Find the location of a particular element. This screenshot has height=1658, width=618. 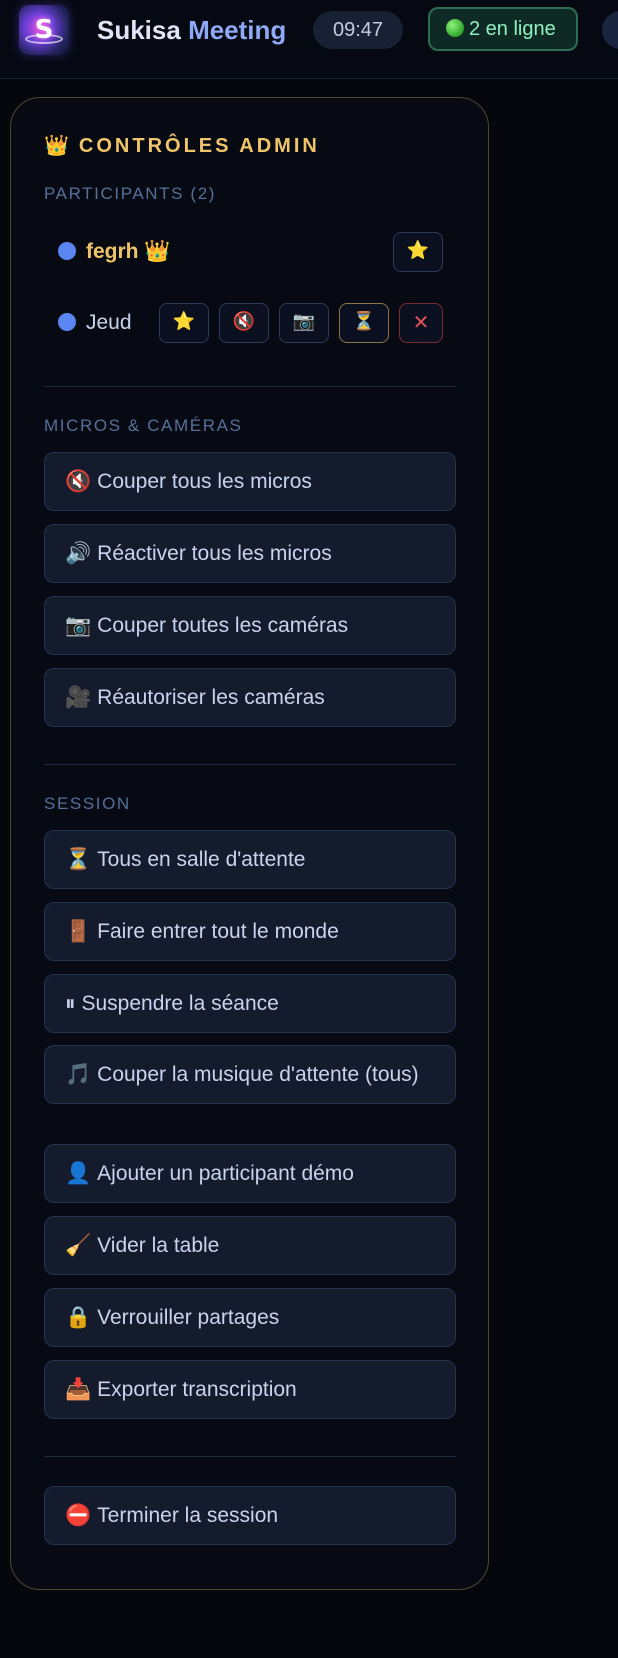

action-label: Réautoriser les caméras is located at coordinates (211, 697).